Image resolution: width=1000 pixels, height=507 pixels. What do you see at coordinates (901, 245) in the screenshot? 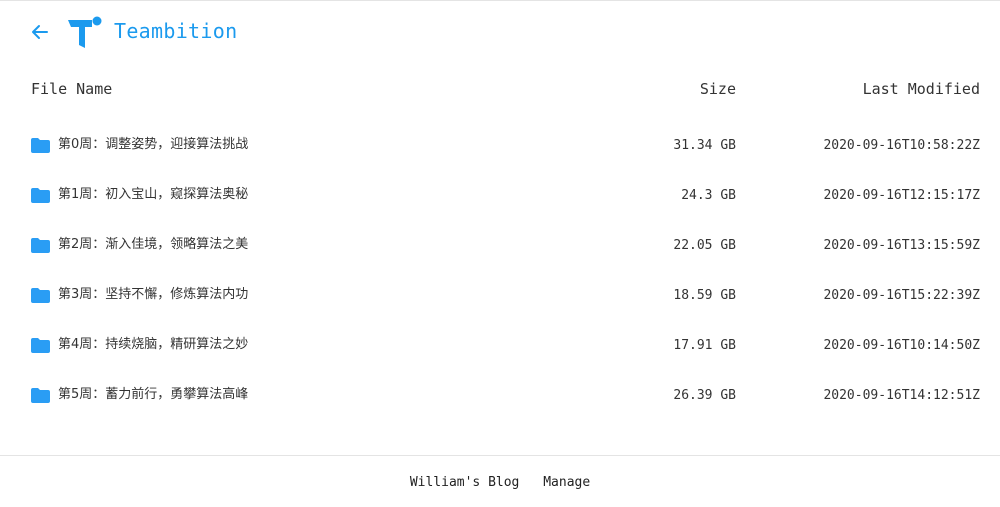
I see `file-modified: 2020-09-16T13:15:59Z` at bounding box center [901, 245].